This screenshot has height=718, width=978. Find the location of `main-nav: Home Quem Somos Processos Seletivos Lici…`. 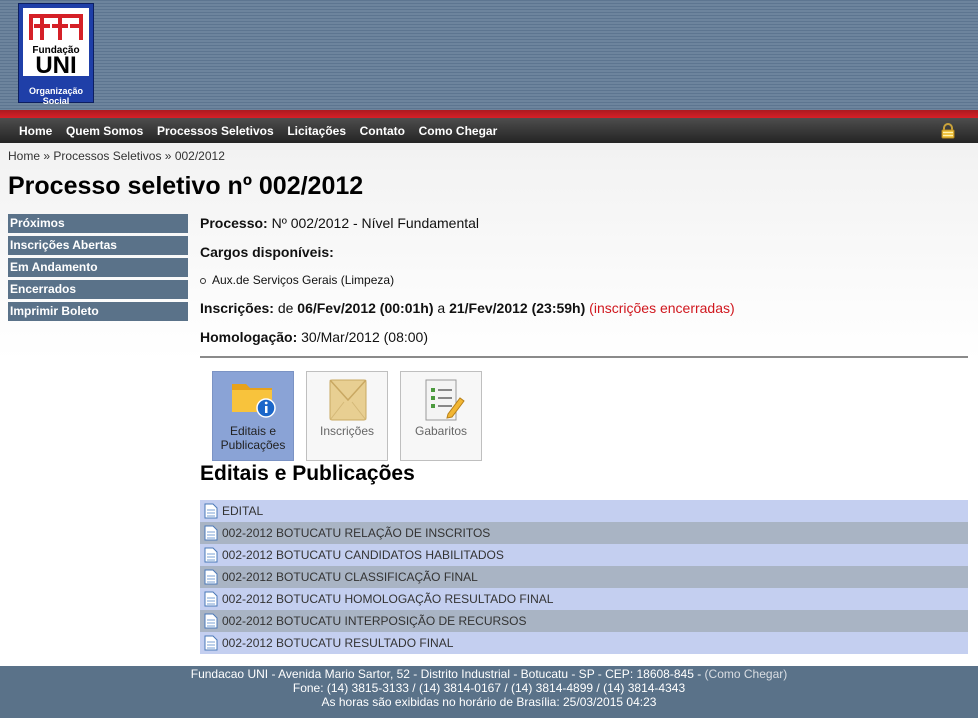

main-nav: Home Quem Somos Processos Seletivos Lici… is located at coordinates (489, 130).